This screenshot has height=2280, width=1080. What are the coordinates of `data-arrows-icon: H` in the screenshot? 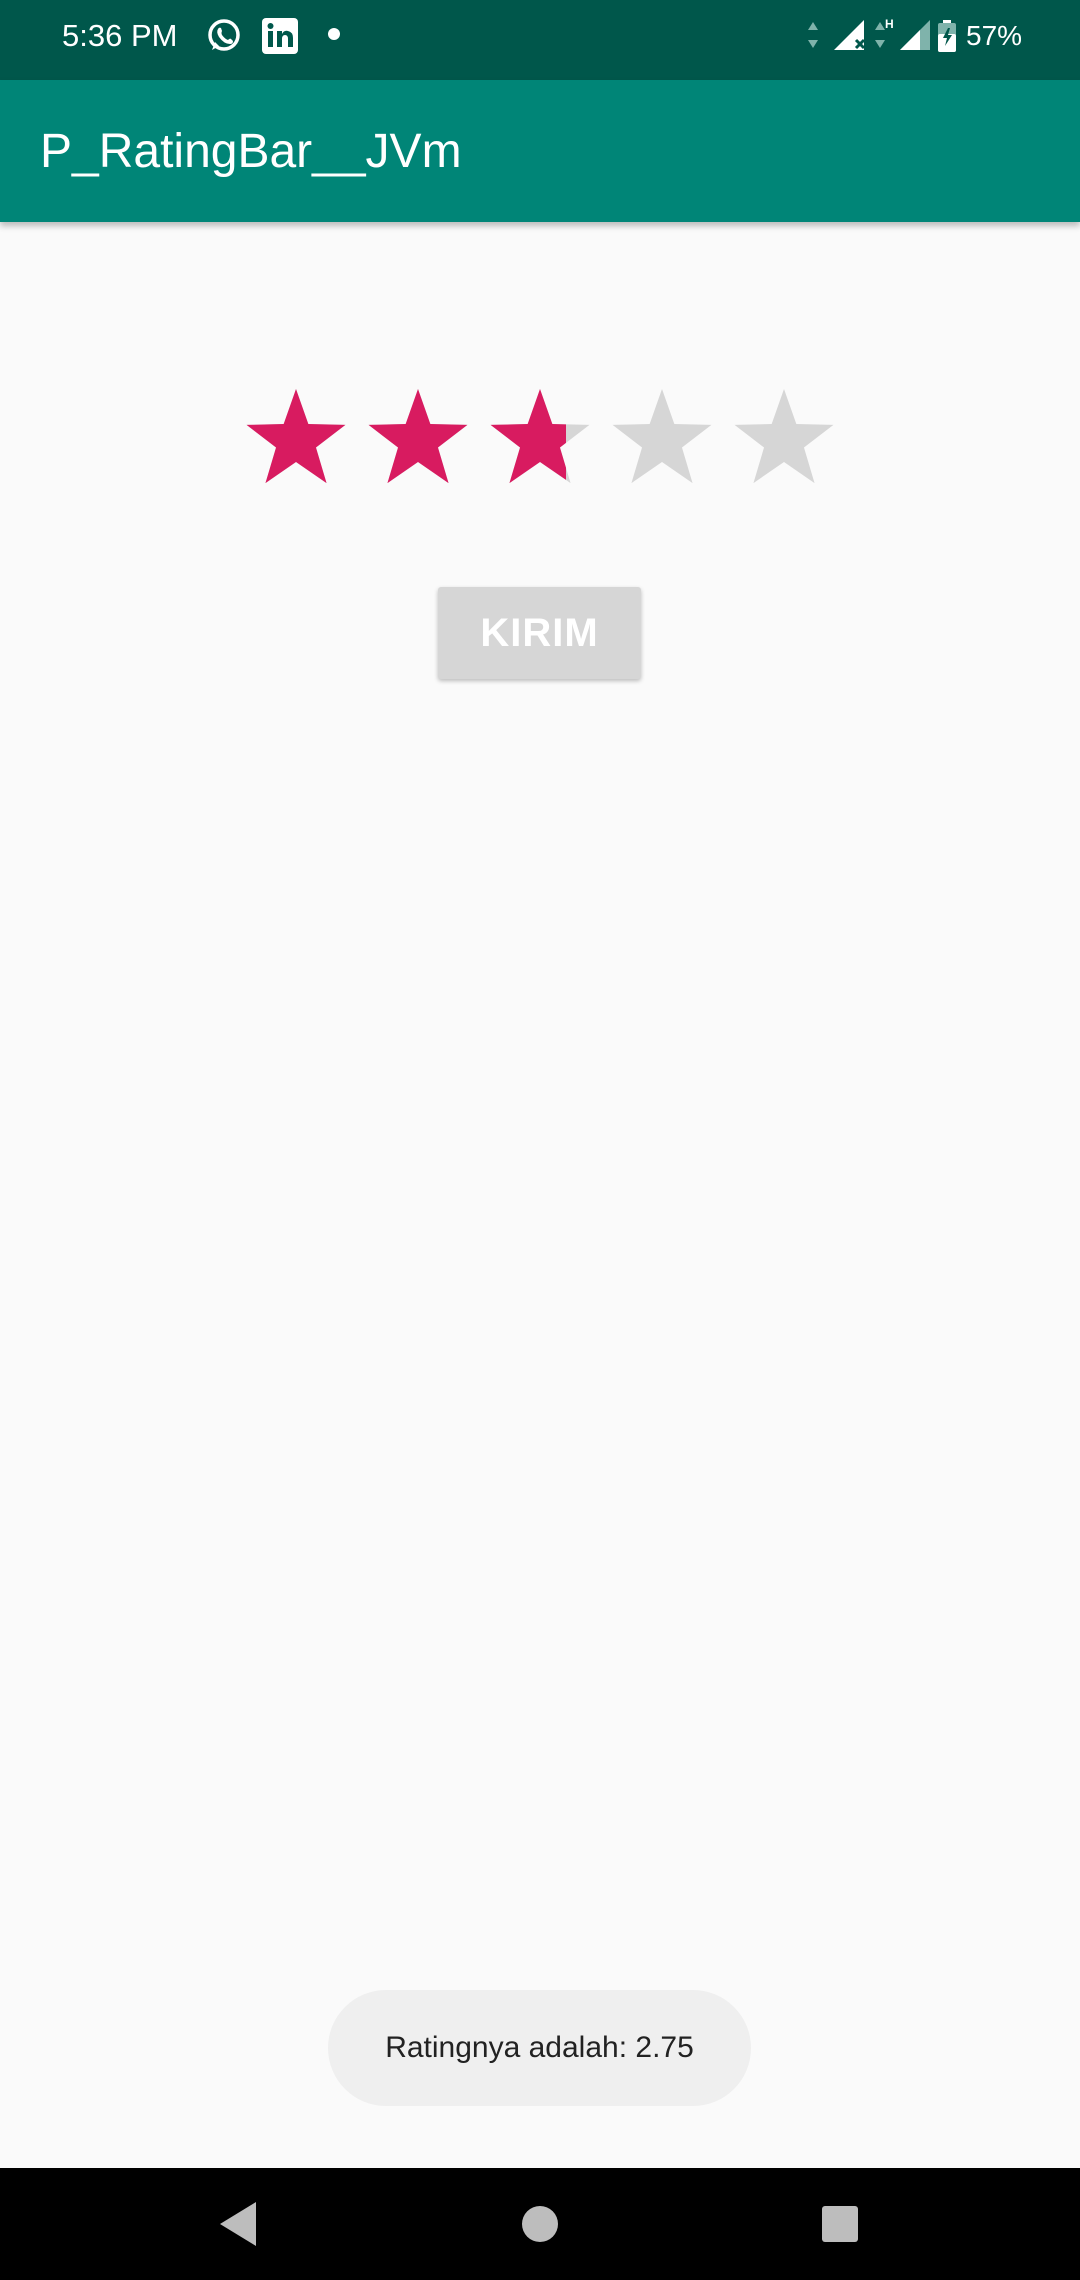 It's located at (884, 36).